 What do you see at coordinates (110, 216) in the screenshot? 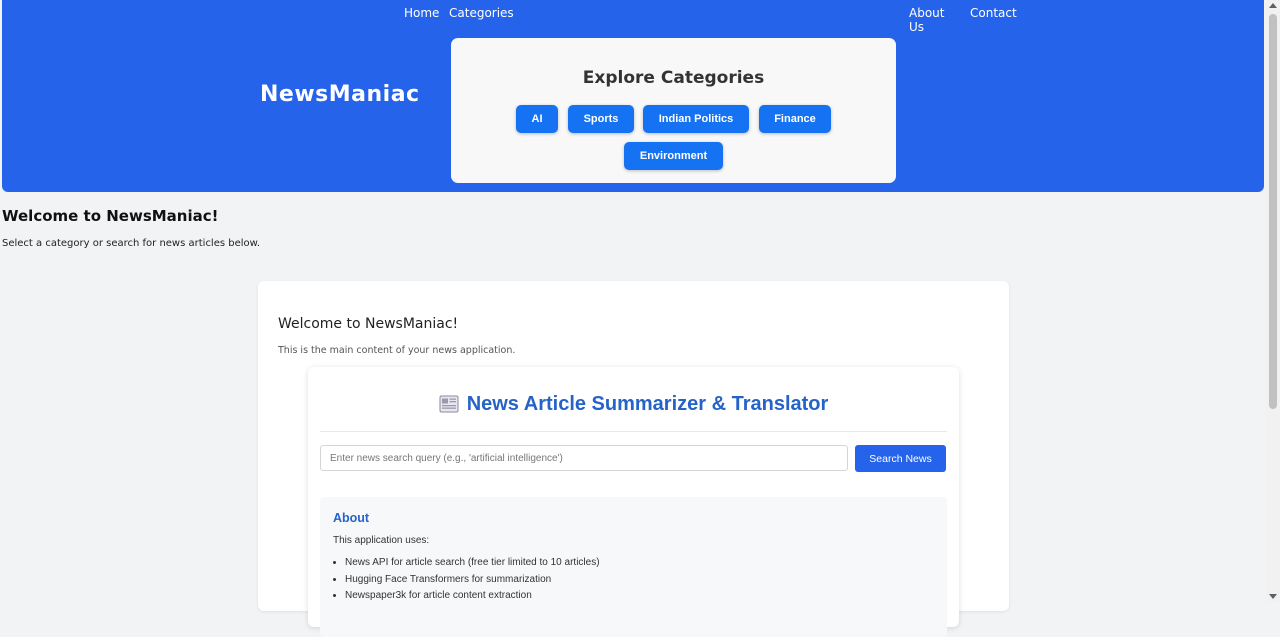
I see `welcome-heading: Welcome to NewsManiac!` at bounding box center [110, 216].